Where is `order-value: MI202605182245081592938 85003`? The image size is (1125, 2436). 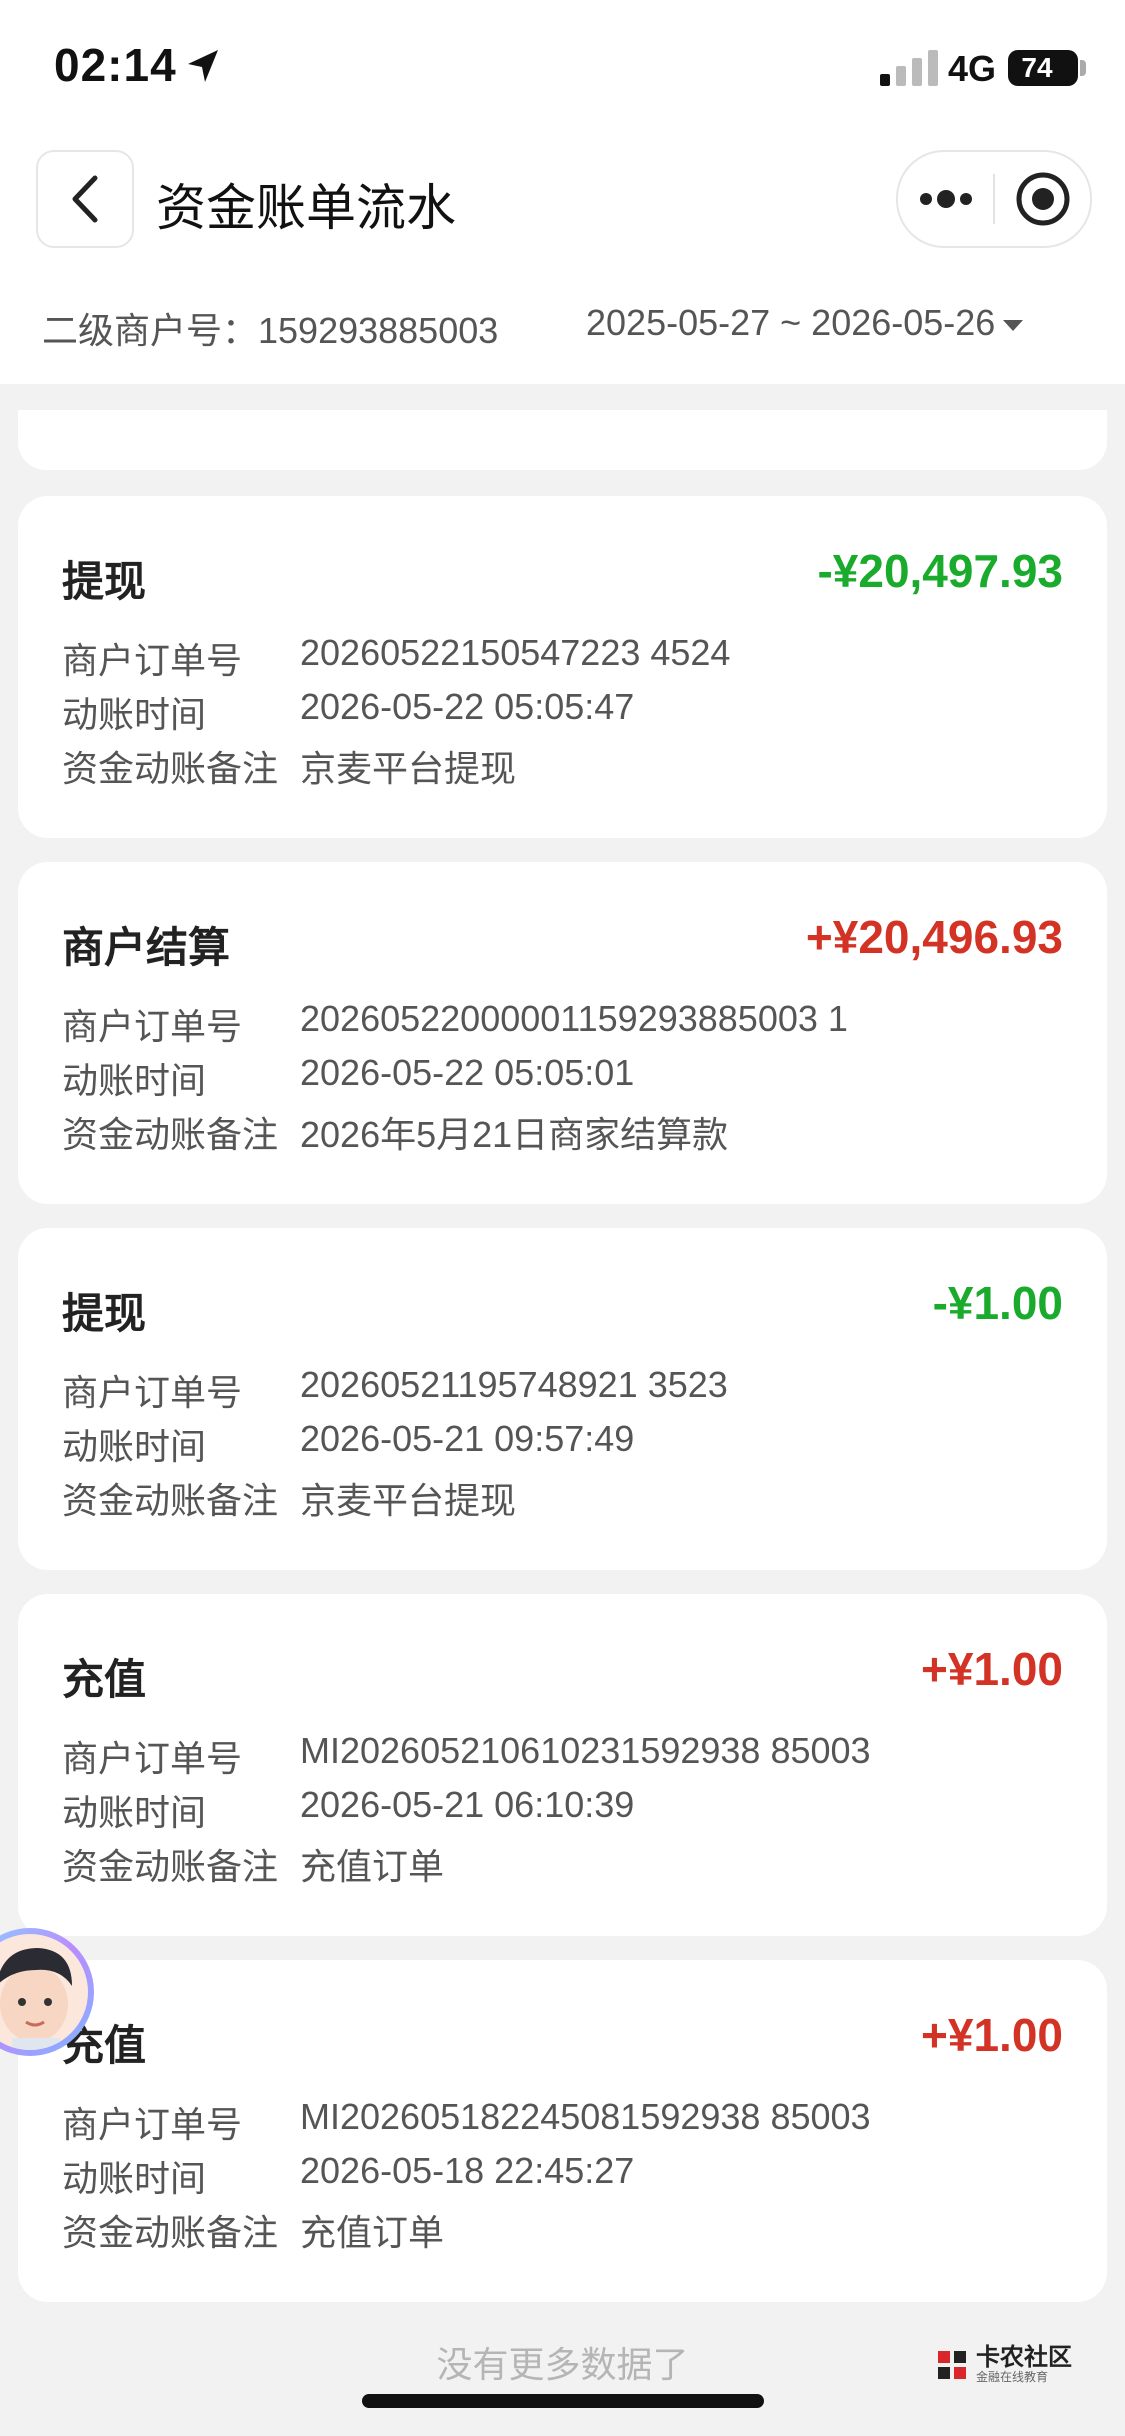
order-value: MI202605182245081592938 85003 is located at coordinates (585, 2116).